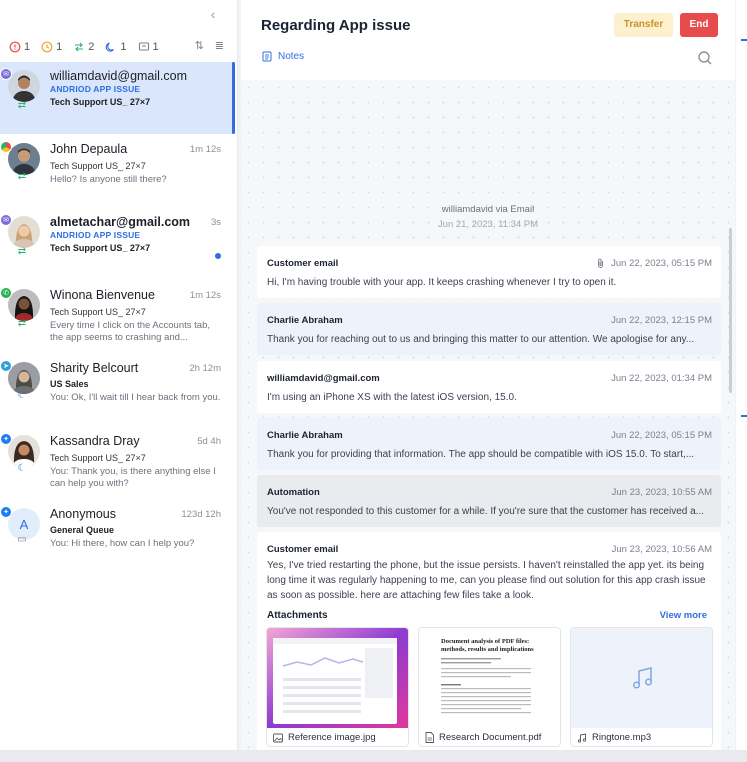  What do you see at coordinates (614, 737) in the screenshot?
I see `attachment-name: Ringtone.mp3` at bounding box center [614, 737].